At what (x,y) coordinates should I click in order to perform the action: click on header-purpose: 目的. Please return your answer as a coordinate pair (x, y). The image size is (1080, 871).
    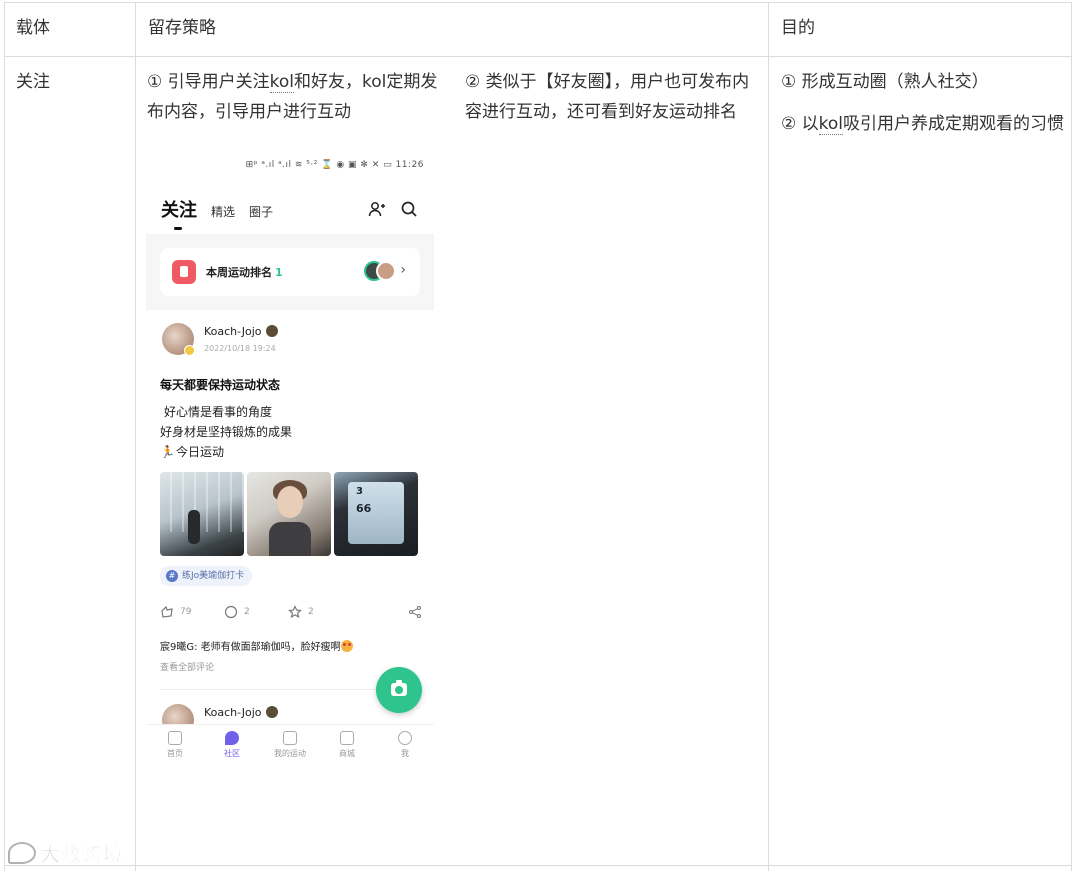
    Looking at the image, I should click on (798, 28).